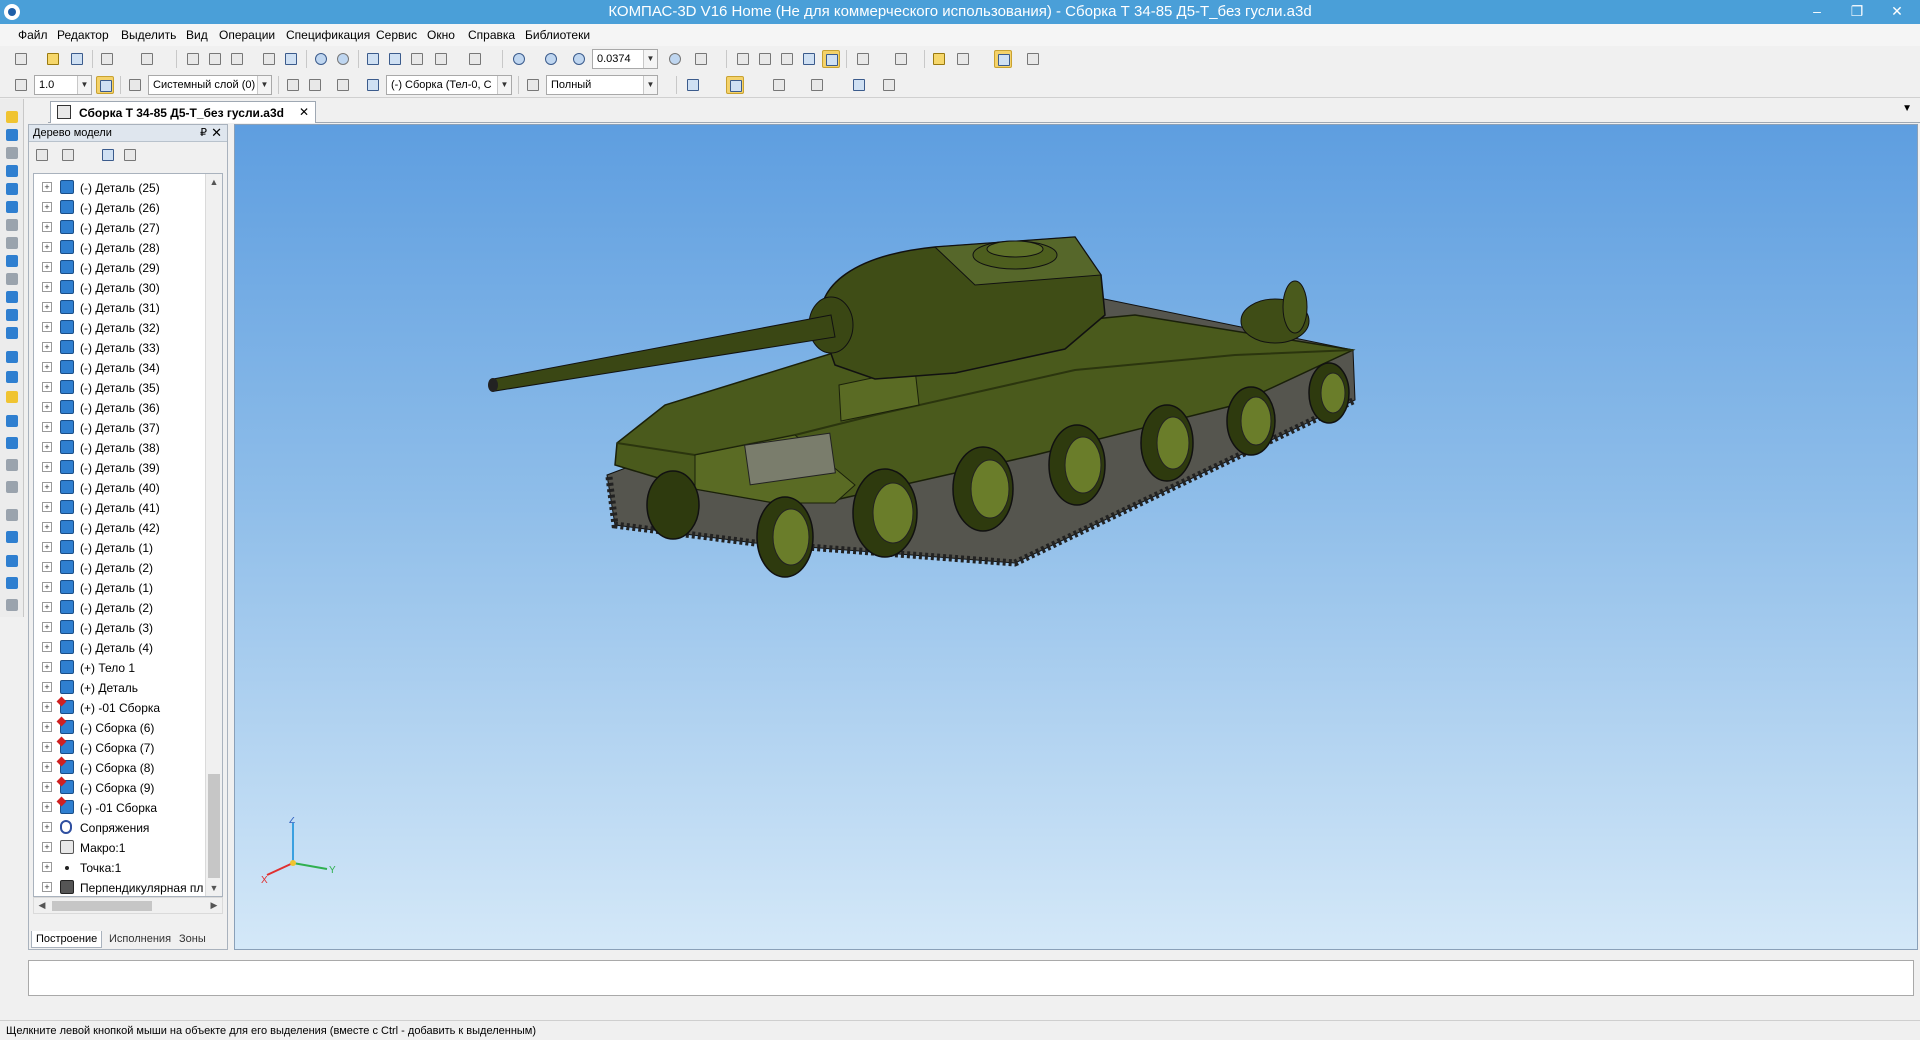 The width and height of the screenshot is (1920, 1040). What do you see at coordinates (743, 59) in the screenshot?
I see `wireframe-icon` at bounding box center [743, 59].